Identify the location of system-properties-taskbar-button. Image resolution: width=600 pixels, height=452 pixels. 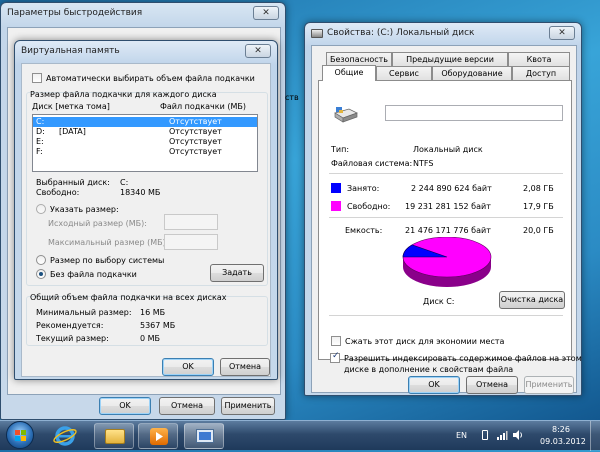
(204, 436).